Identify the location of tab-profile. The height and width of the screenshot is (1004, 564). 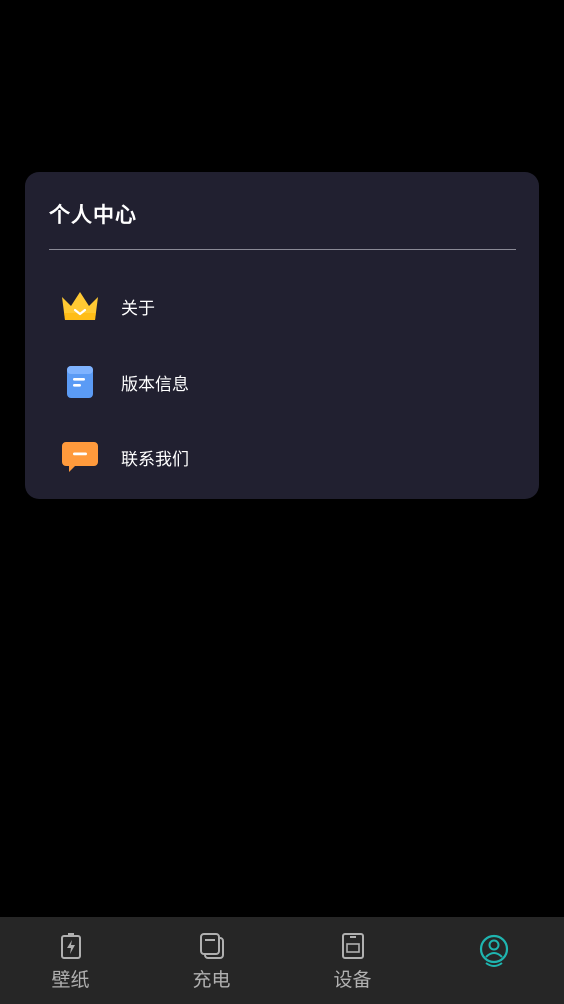
(493, 960).